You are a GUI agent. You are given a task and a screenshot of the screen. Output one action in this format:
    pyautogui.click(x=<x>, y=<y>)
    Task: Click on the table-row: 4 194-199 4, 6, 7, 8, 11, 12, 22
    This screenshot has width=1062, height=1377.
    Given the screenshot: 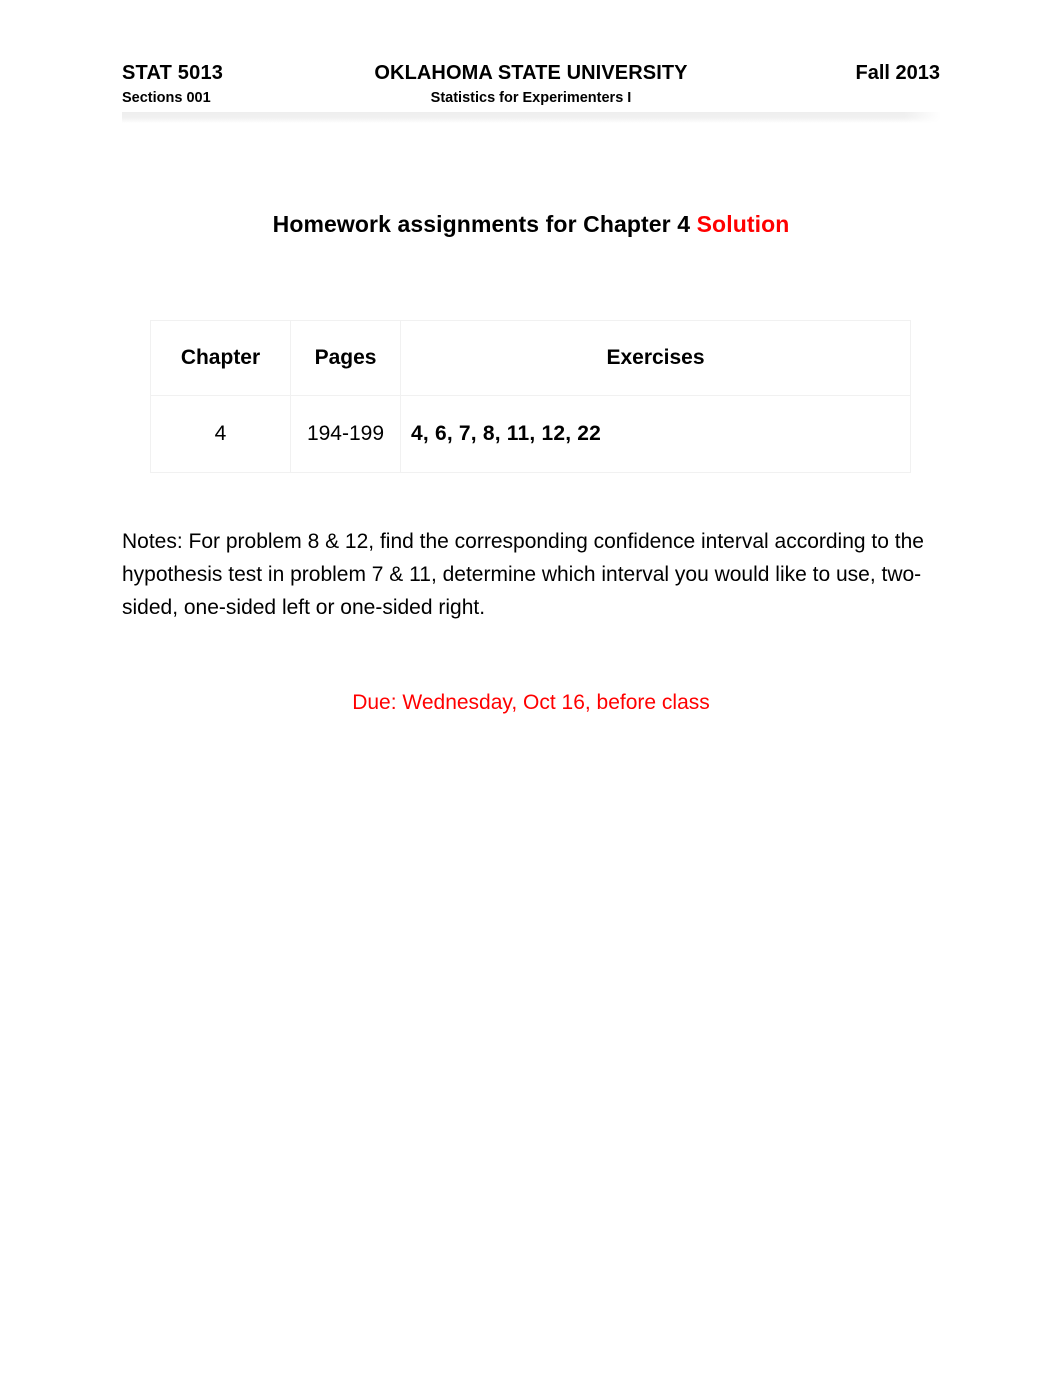 What is the action you would take?
    pyautogui.click(x=530, y=434)
    